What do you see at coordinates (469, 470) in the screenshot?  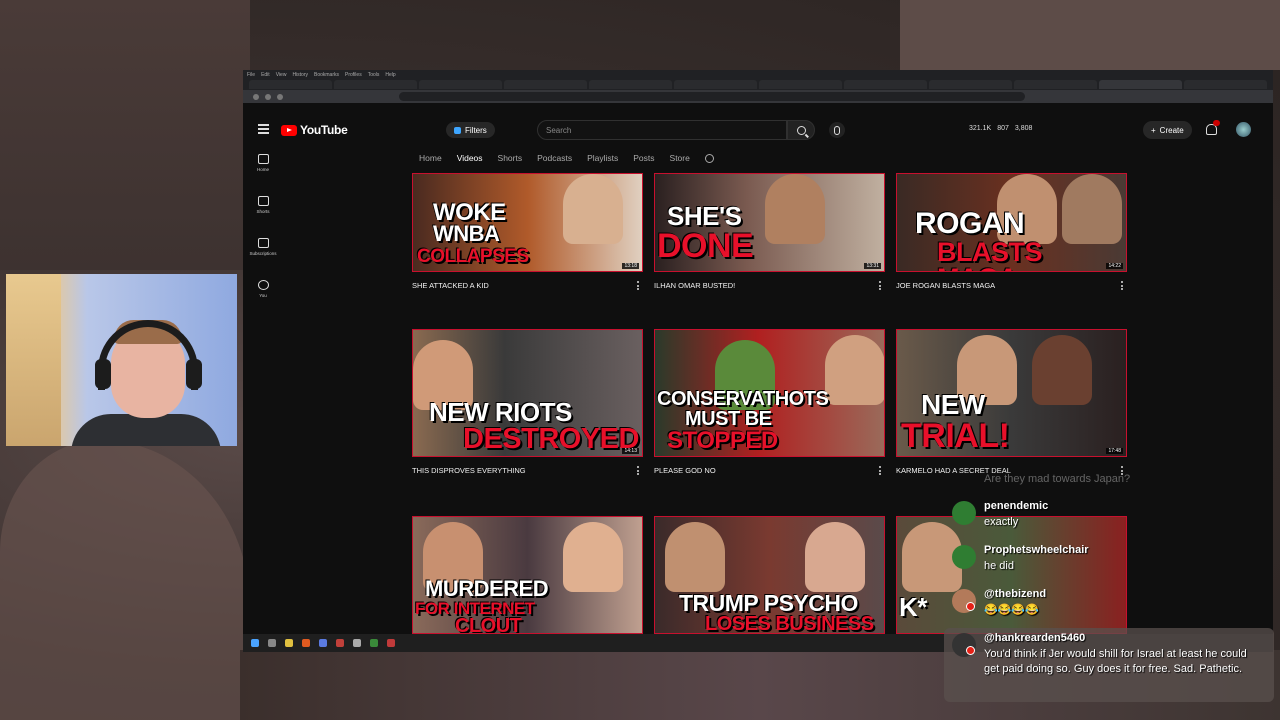 I see `video-title: THIS DISPROVES EVERYTHING` at bounding box center [469, 470].